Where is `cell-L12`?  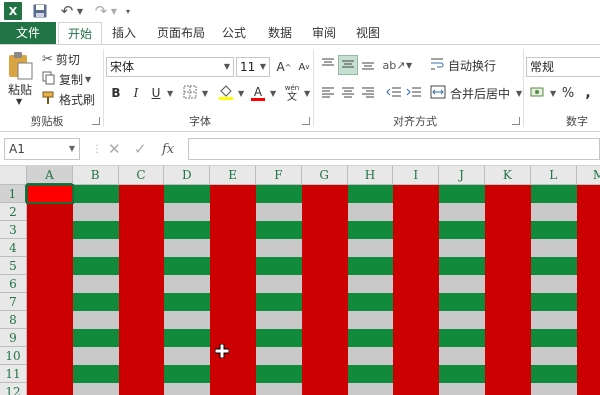 cell-L12 is located at coordinates (554, 389).